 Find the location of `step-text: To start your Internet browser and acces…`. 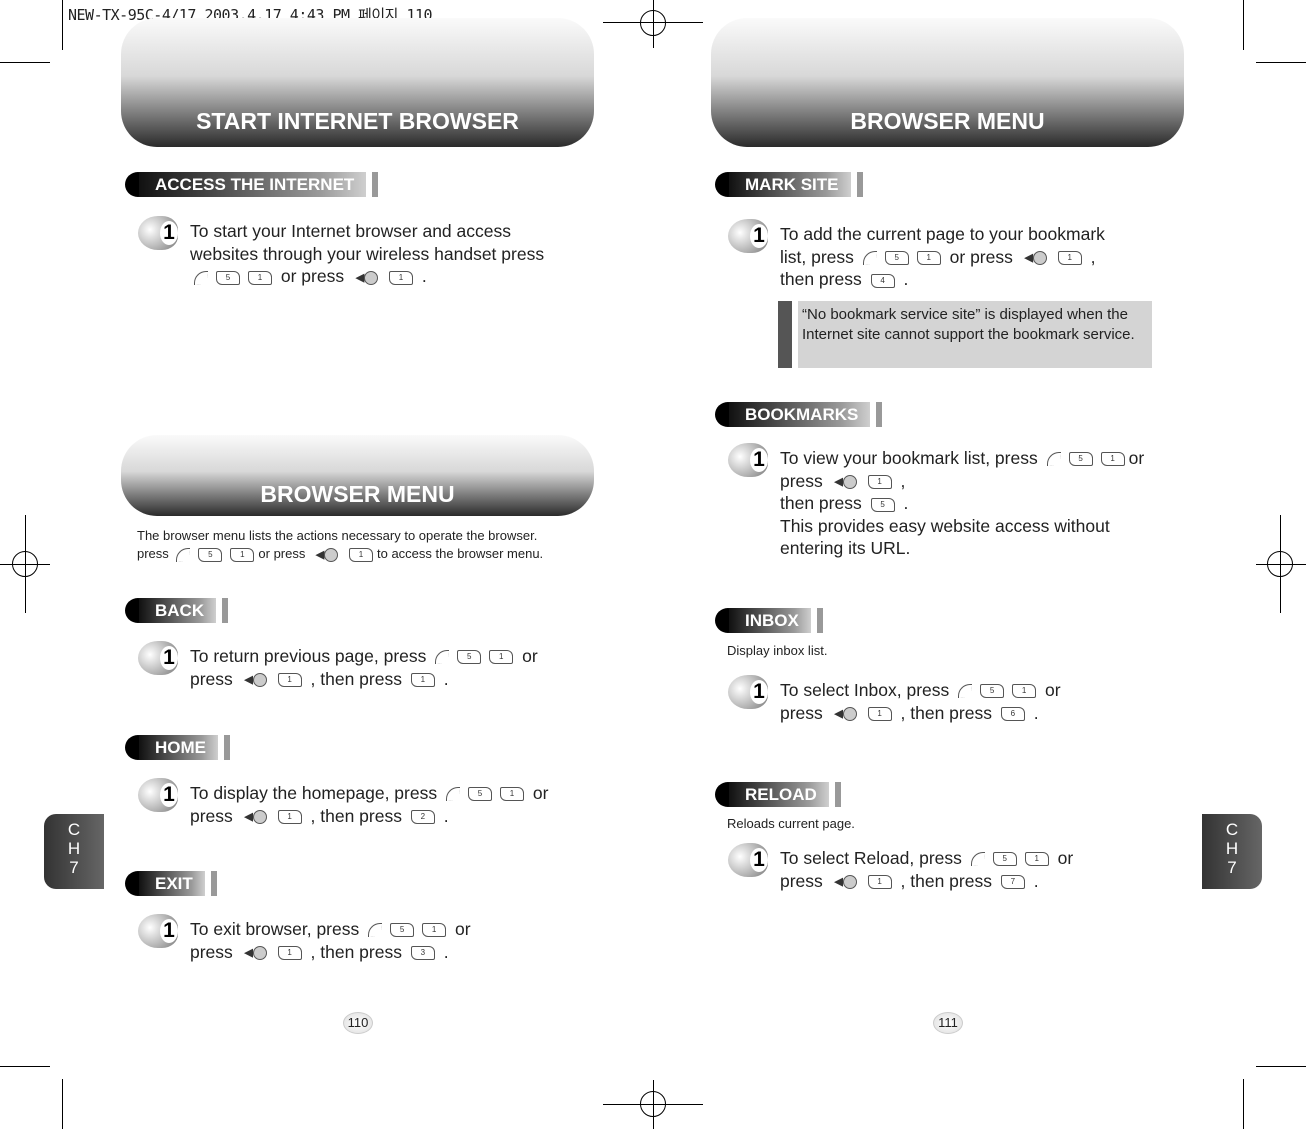

step-text: To start your Internet browser and acces… is located at coordinates (367, 254).